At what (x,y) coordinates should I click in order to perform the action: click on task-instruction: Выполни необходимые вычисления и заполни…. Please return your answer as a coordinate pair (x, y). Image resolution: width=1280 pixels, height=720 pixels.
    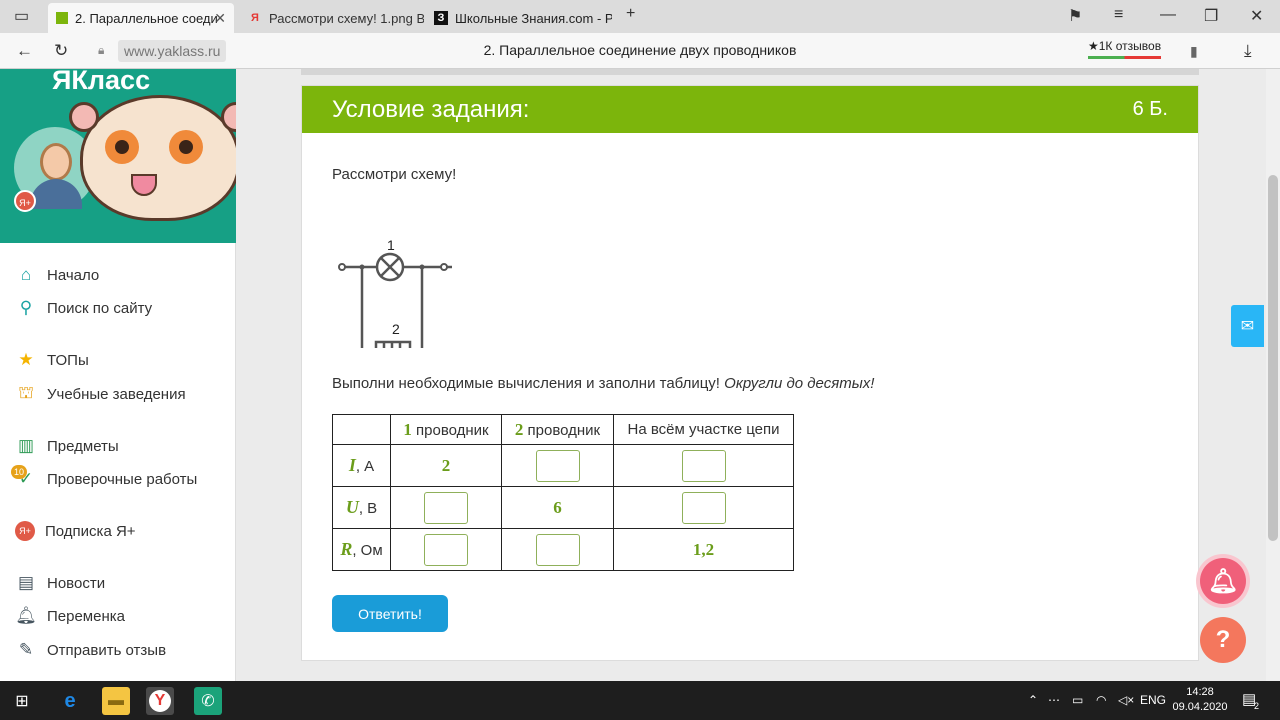
    Looking at the image, I should click on (603, 383).